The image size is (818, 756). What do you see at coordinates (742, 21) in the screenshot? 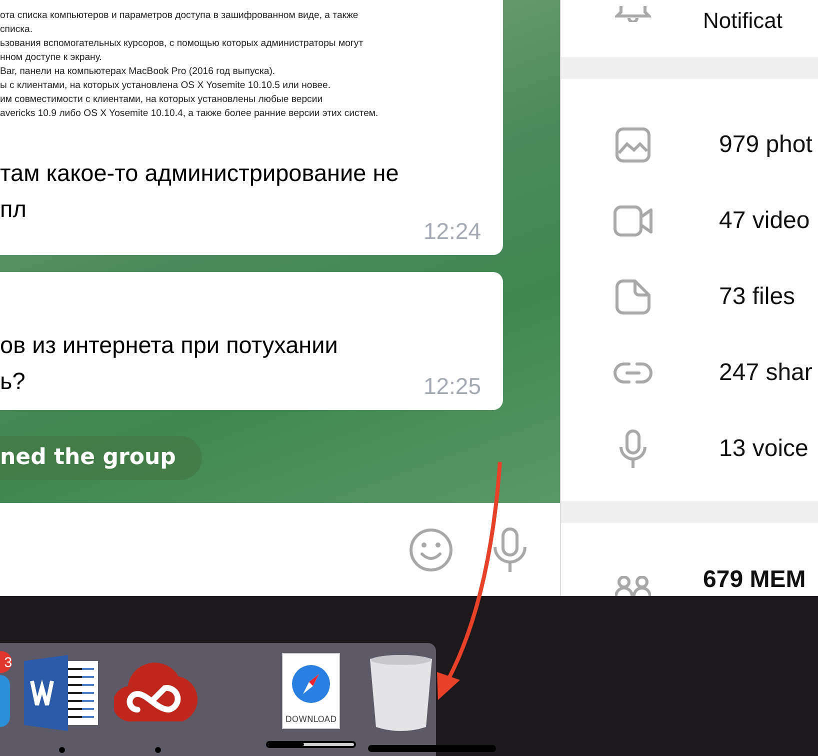
I see `notifications-label: Notificat` at bounding box center [742, 21].